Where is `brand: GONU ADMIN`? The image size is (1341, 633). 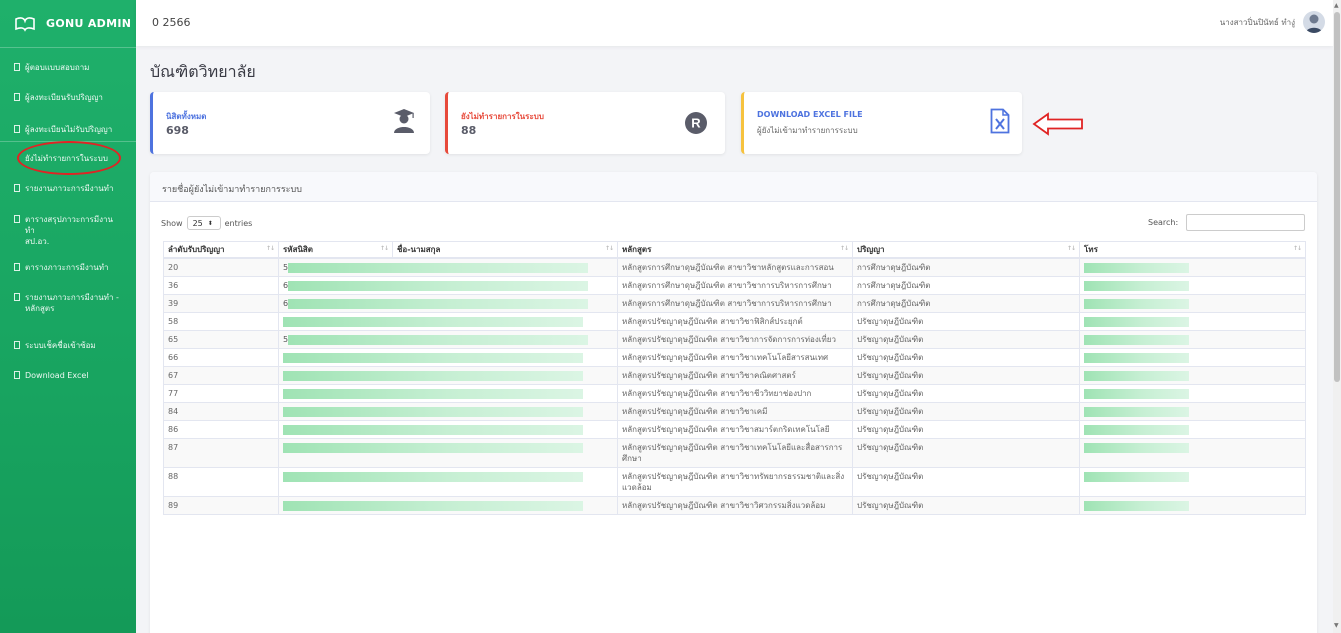
brand: GONU ADMIN is located at coordinates (68, 24).